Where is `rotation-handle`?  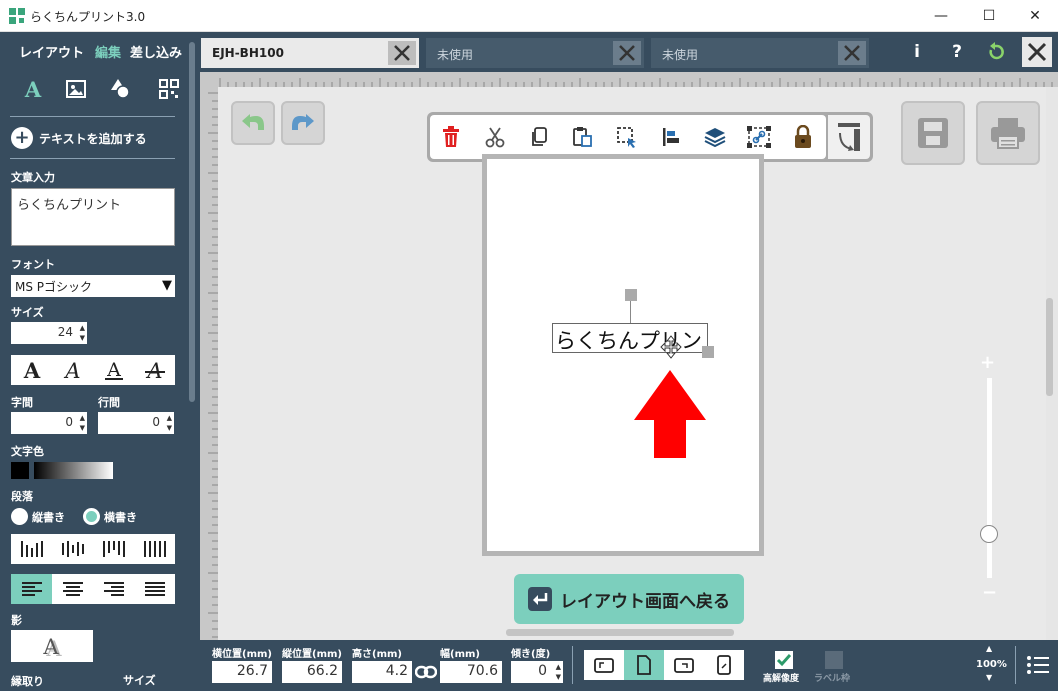
rotation-handle is located at coordinates (631, 295).